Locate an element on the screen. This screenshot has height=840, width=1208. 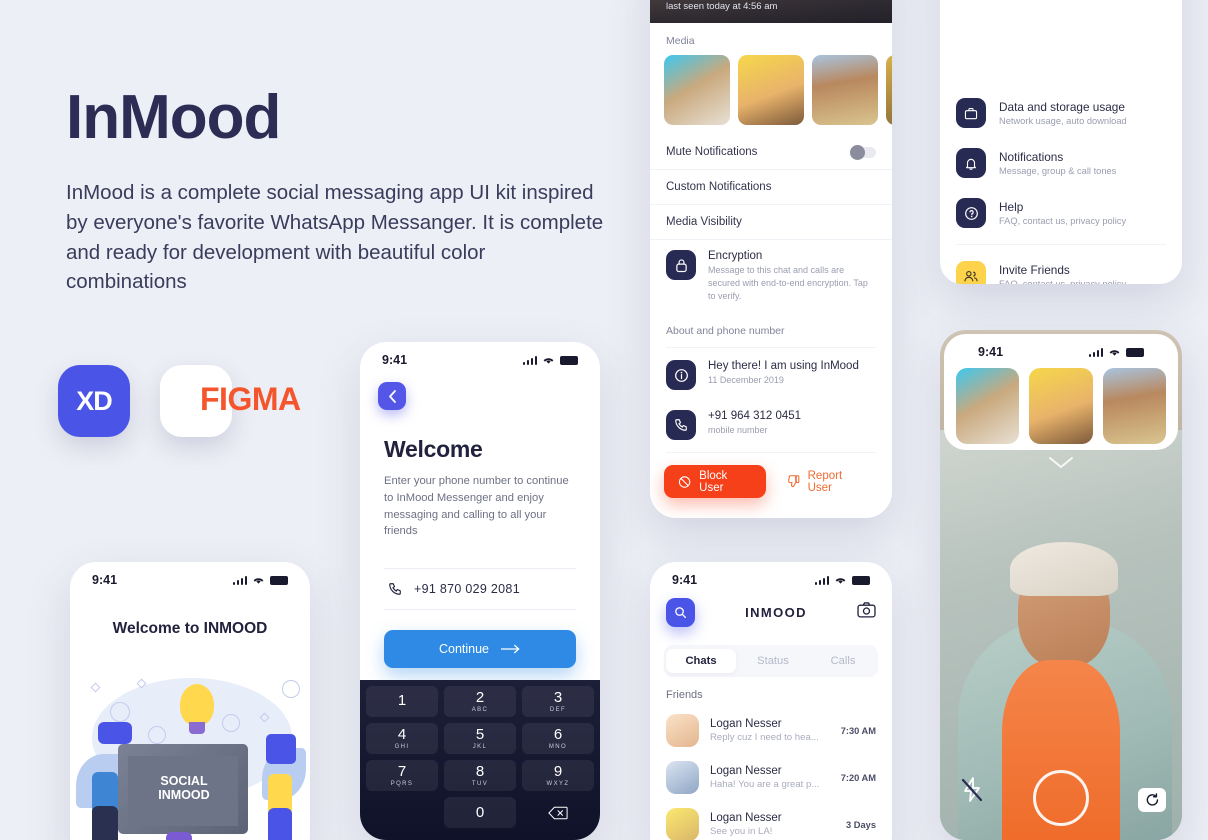
key-6: 6 MNO is located at coordinates (558, 738).